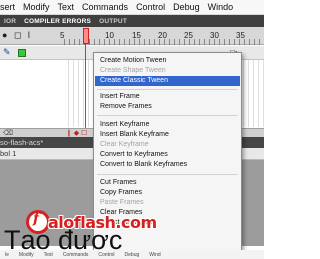 The width and height of the screenshot is (320, 259). What do you see at coordinates (17, 35) in the screenshot?
I see `layer-toggle-icons: ● ◻ l` at bounding box center [17, 35].